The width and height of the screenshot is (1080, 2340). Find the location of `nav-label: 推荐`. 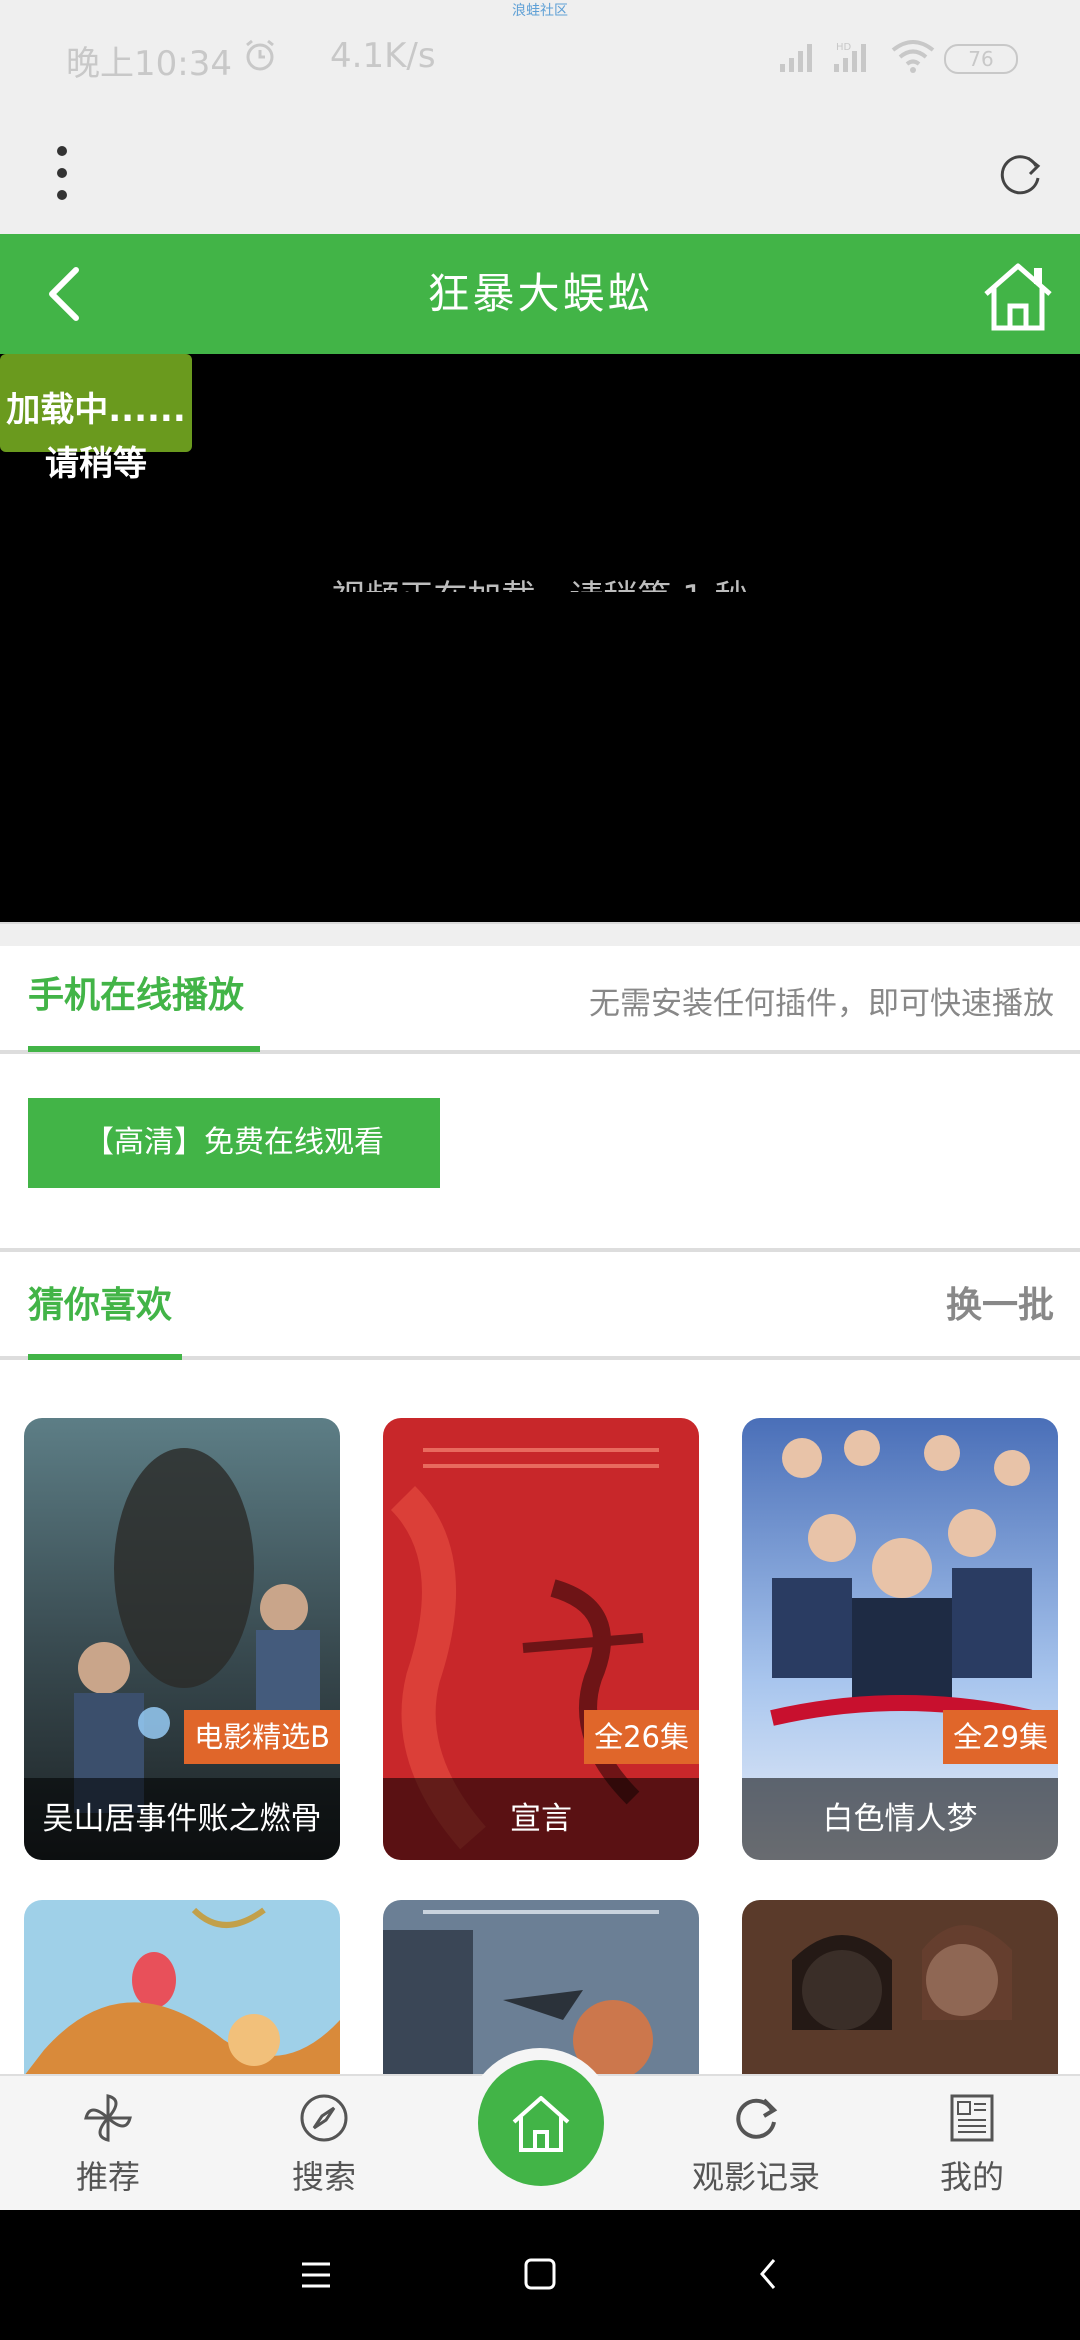

nav-label: 推荐 is located at coordinates (107, 2177).